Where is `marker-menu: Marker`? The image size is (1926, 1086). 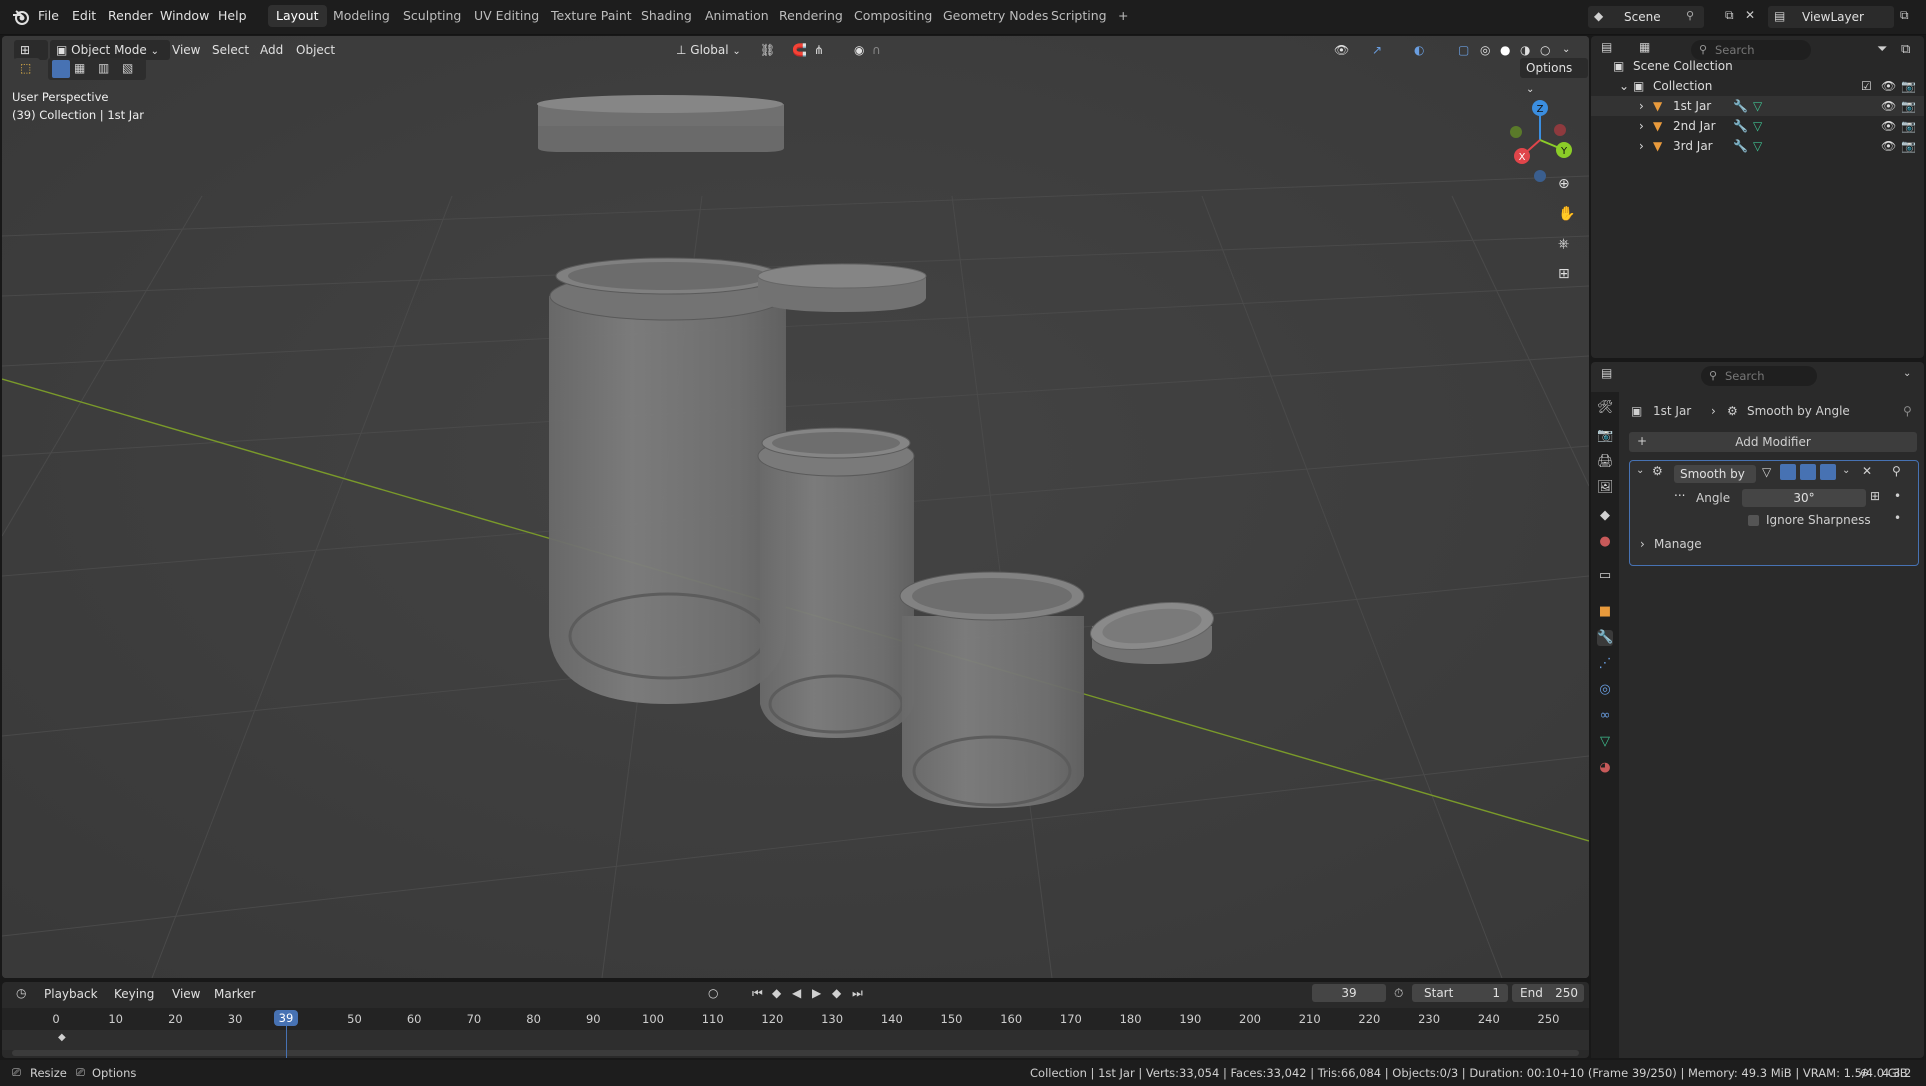
marker-menu: Marker is located at coordinates (234, 994).